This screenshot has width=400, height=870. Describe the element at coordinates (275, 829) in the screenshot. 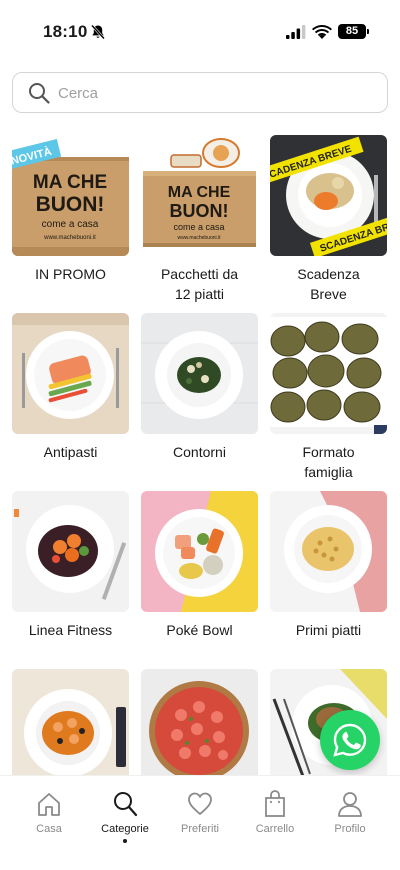

I see `nav-label: Carrello` at that location.